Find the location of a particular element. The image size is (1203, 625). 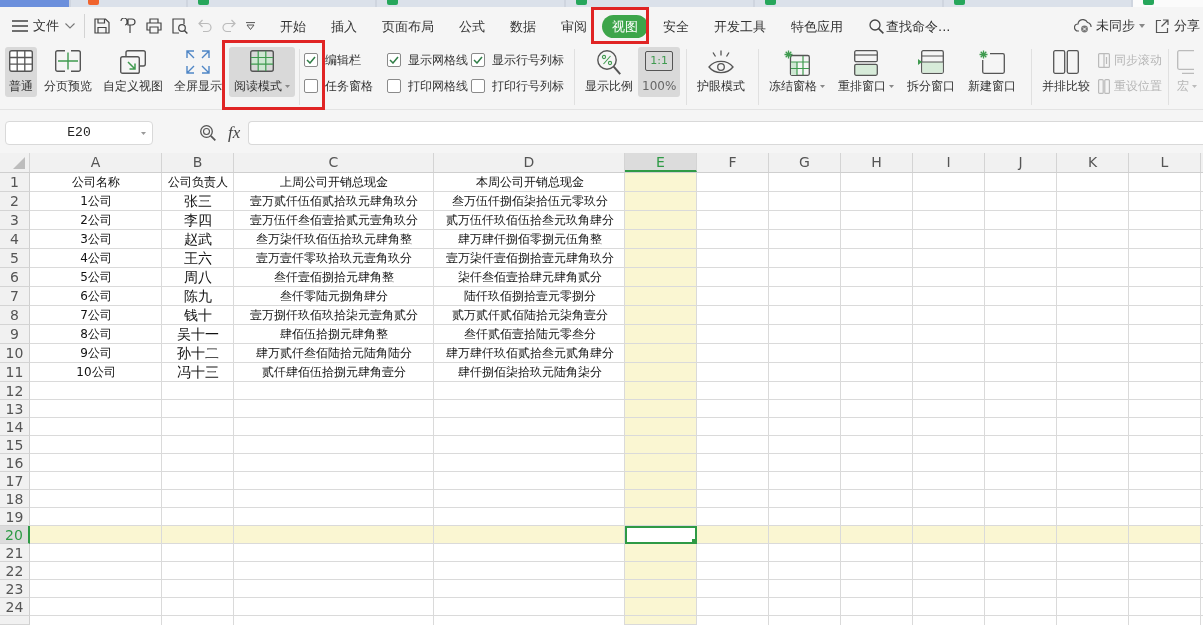

menu-tab: 审阅 is located at coordinates (573, 26).